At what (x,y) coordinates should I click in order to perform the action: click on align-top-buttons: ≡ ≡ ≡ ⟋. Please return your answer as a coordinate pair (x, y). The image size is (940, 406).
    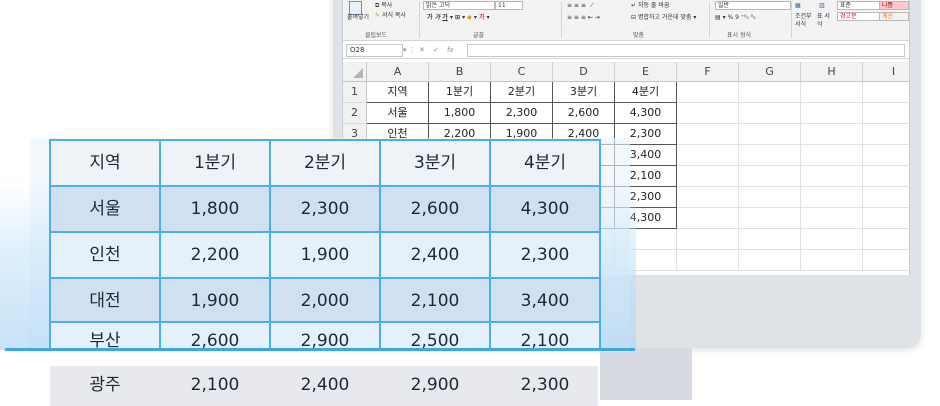
    Looking at the image, I should click on (580, 6).